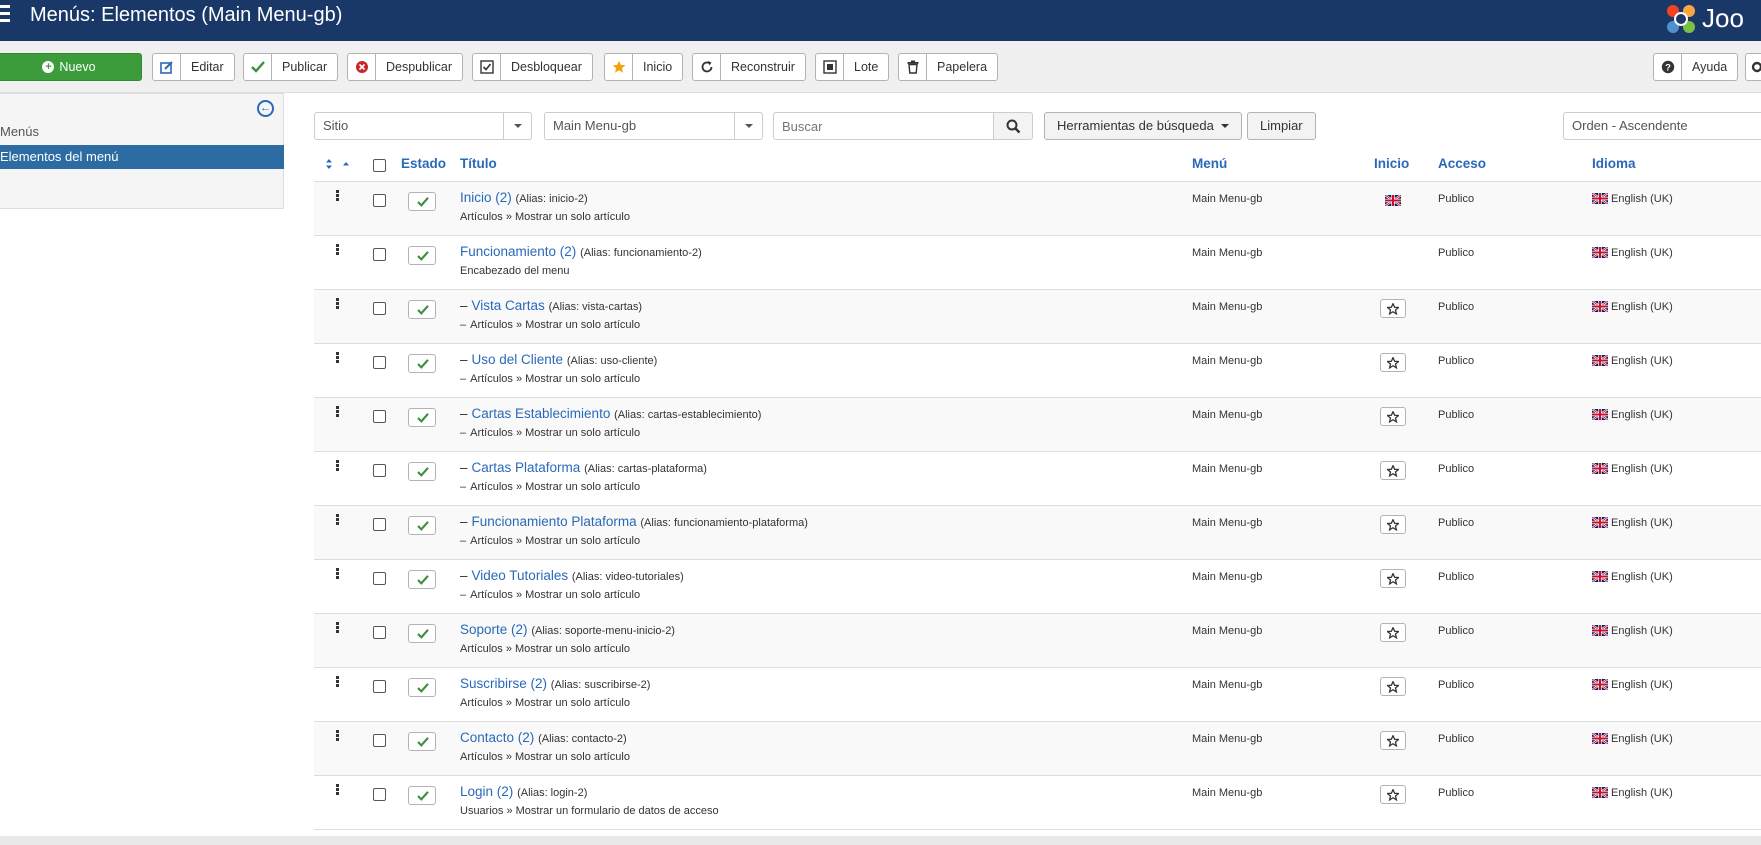 The image size is (1761, 845). I want to click on item-title-link: Video Tutoriales, so click(520, 575).